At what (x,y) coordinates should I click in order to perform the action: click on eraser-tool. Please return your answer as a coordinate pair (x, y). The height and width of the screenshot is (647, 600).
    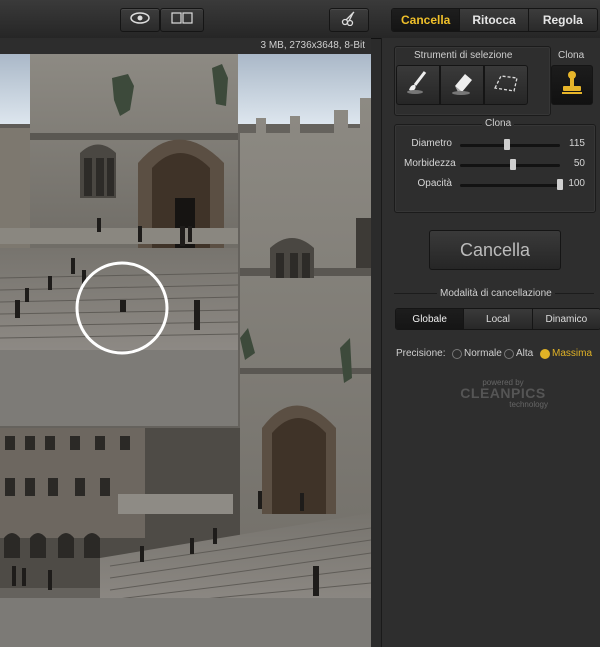
    Looking at the image, I should click on (462, 85).